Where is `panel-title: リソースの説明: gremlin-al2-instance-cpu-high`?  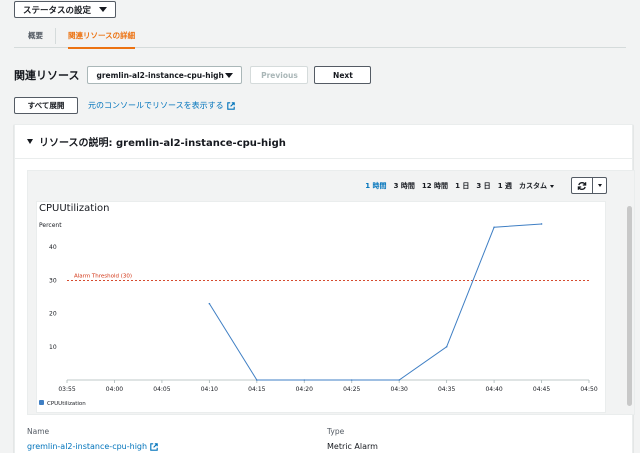 panel-title: リソースの説明: gremlin-al2-instance-cpu-high is located at coordinates (162, 143).